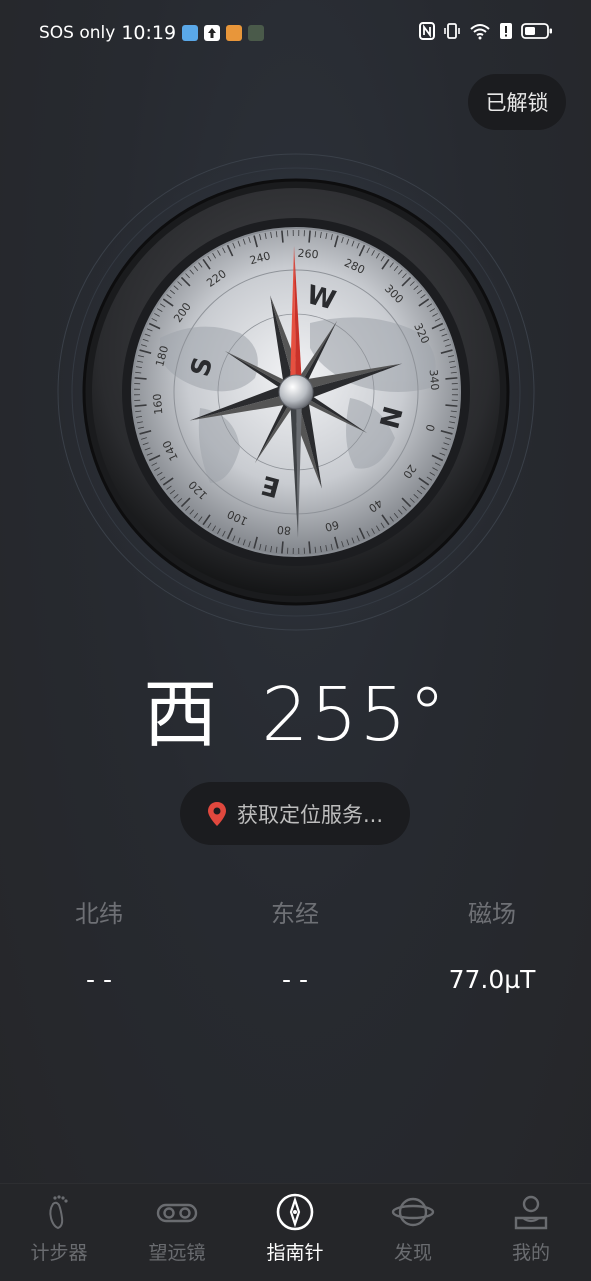 The height and width of the screenshot is (1281, 591). Describe the element at coordinates (99, 911) in the screenshot. I see `latitude-label: 北纬` at that location.